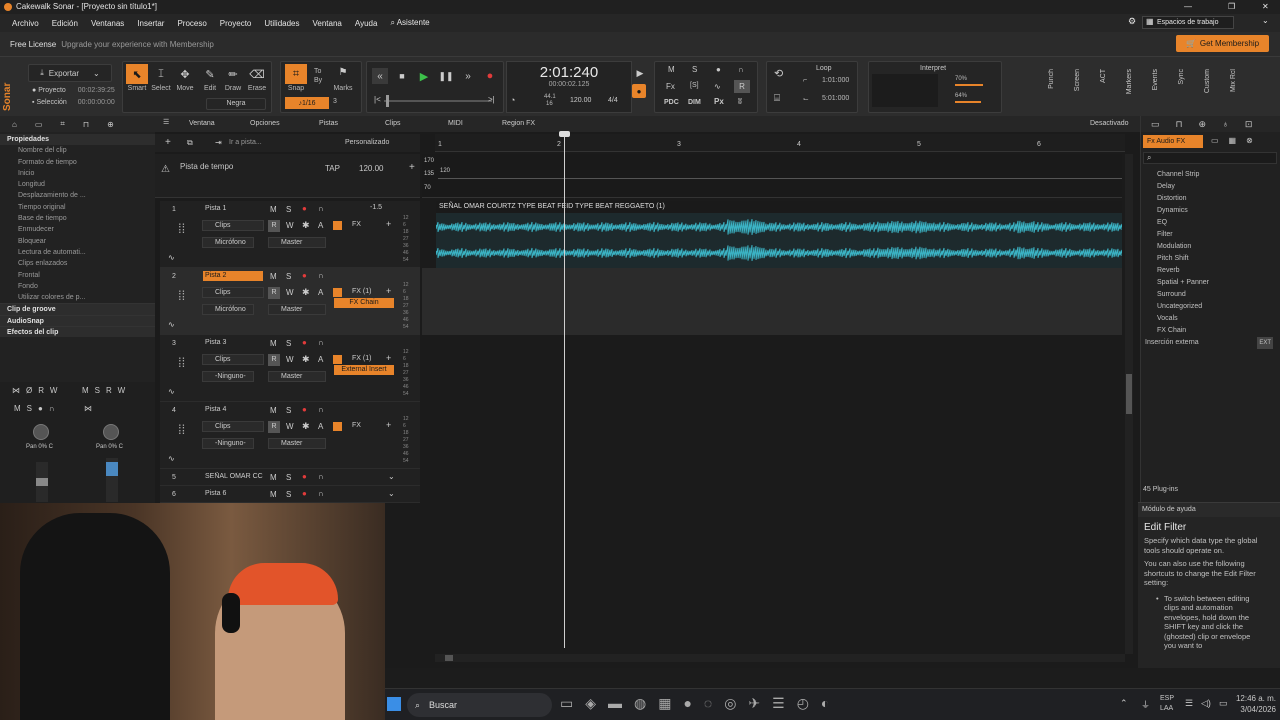 The image size is (1280, 720). Describe the element at coordinates (835, 98) in the screenshot. I see `loop-end: 5:01:000` at that location.